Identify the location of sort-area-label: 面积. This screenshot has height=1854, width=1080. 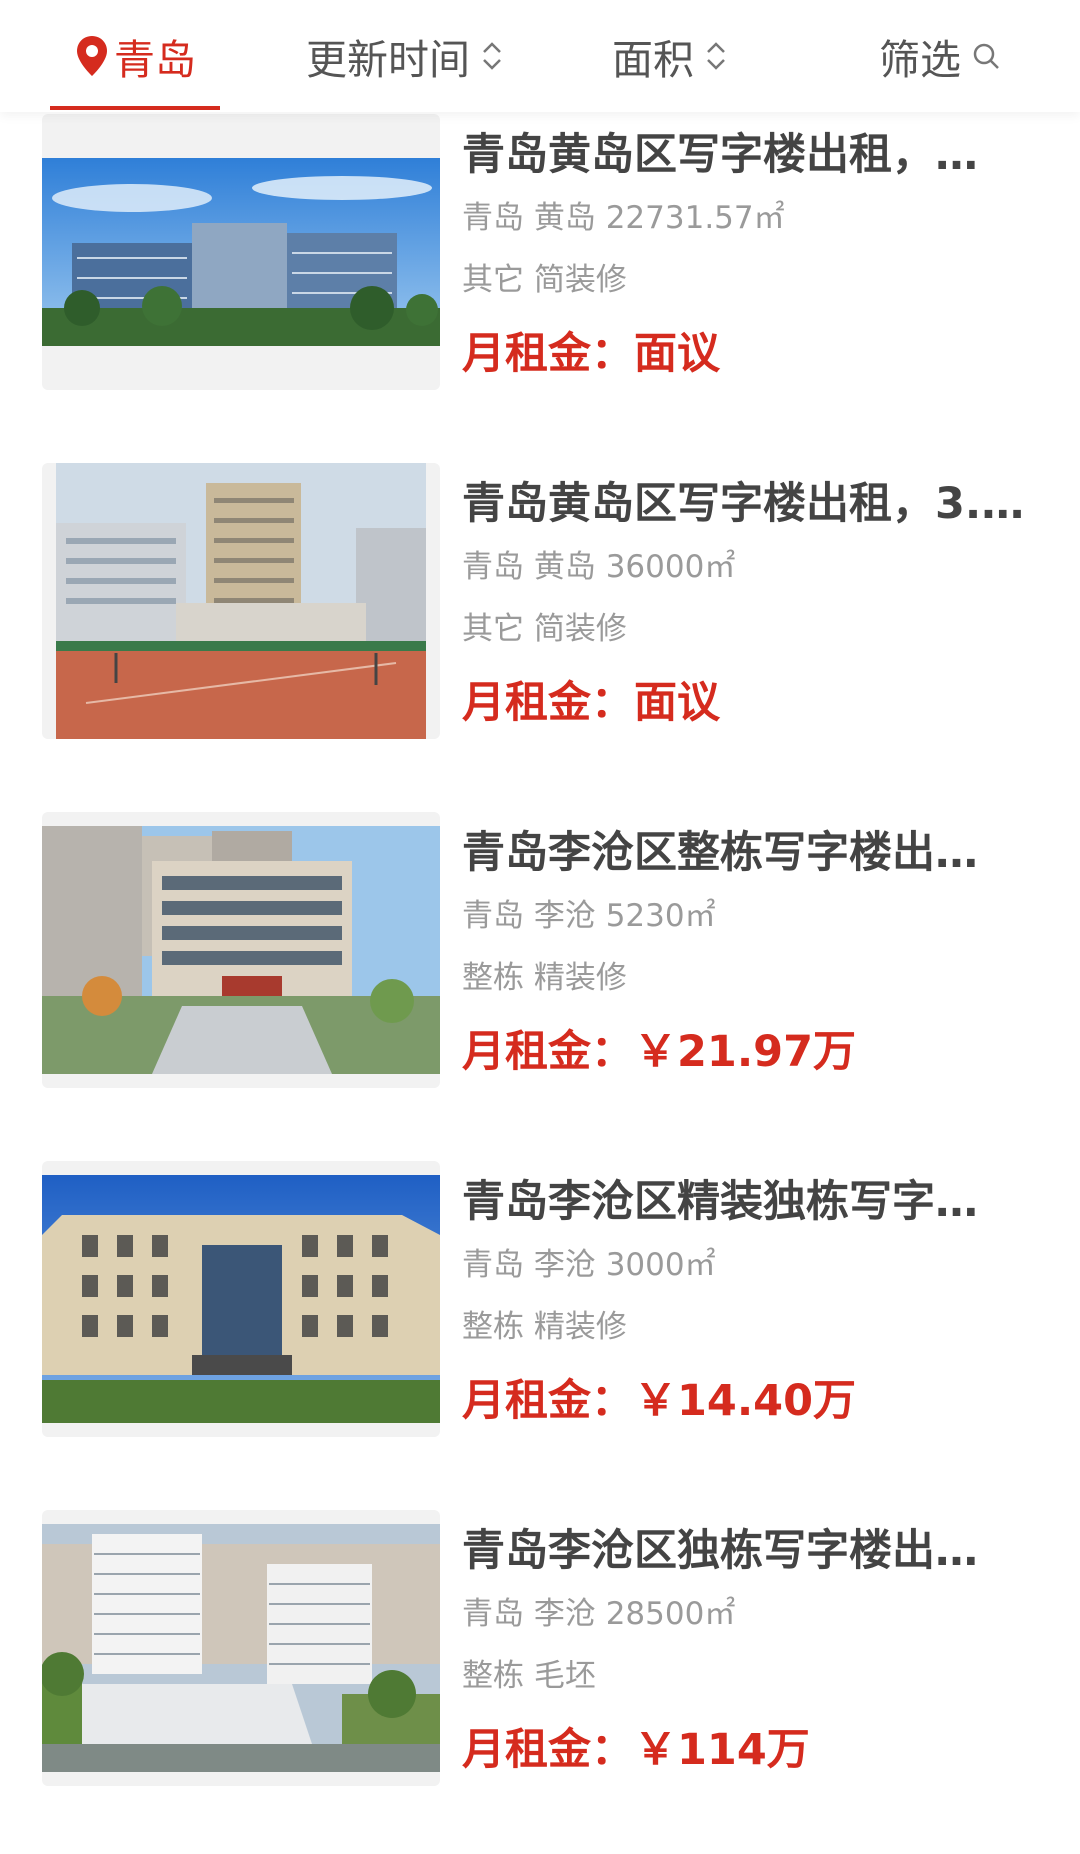
(653, 60).